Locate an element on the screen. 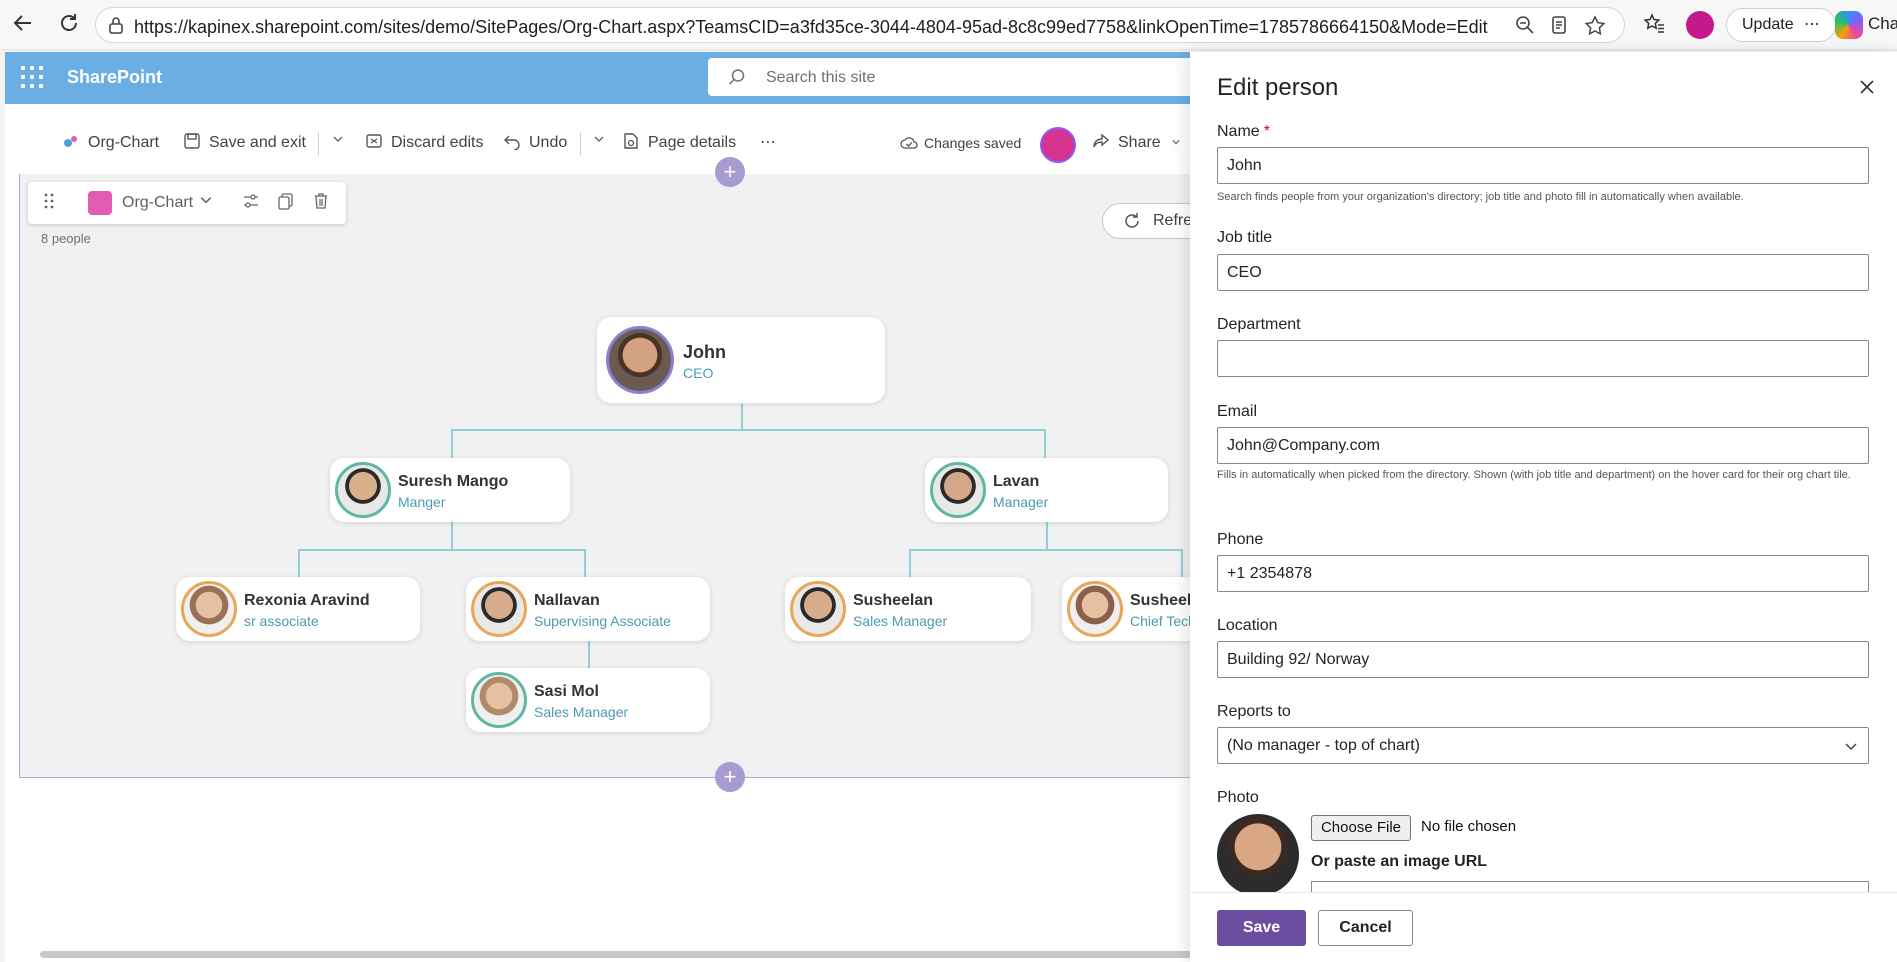  location-input is located at coordinates (1543, 659).